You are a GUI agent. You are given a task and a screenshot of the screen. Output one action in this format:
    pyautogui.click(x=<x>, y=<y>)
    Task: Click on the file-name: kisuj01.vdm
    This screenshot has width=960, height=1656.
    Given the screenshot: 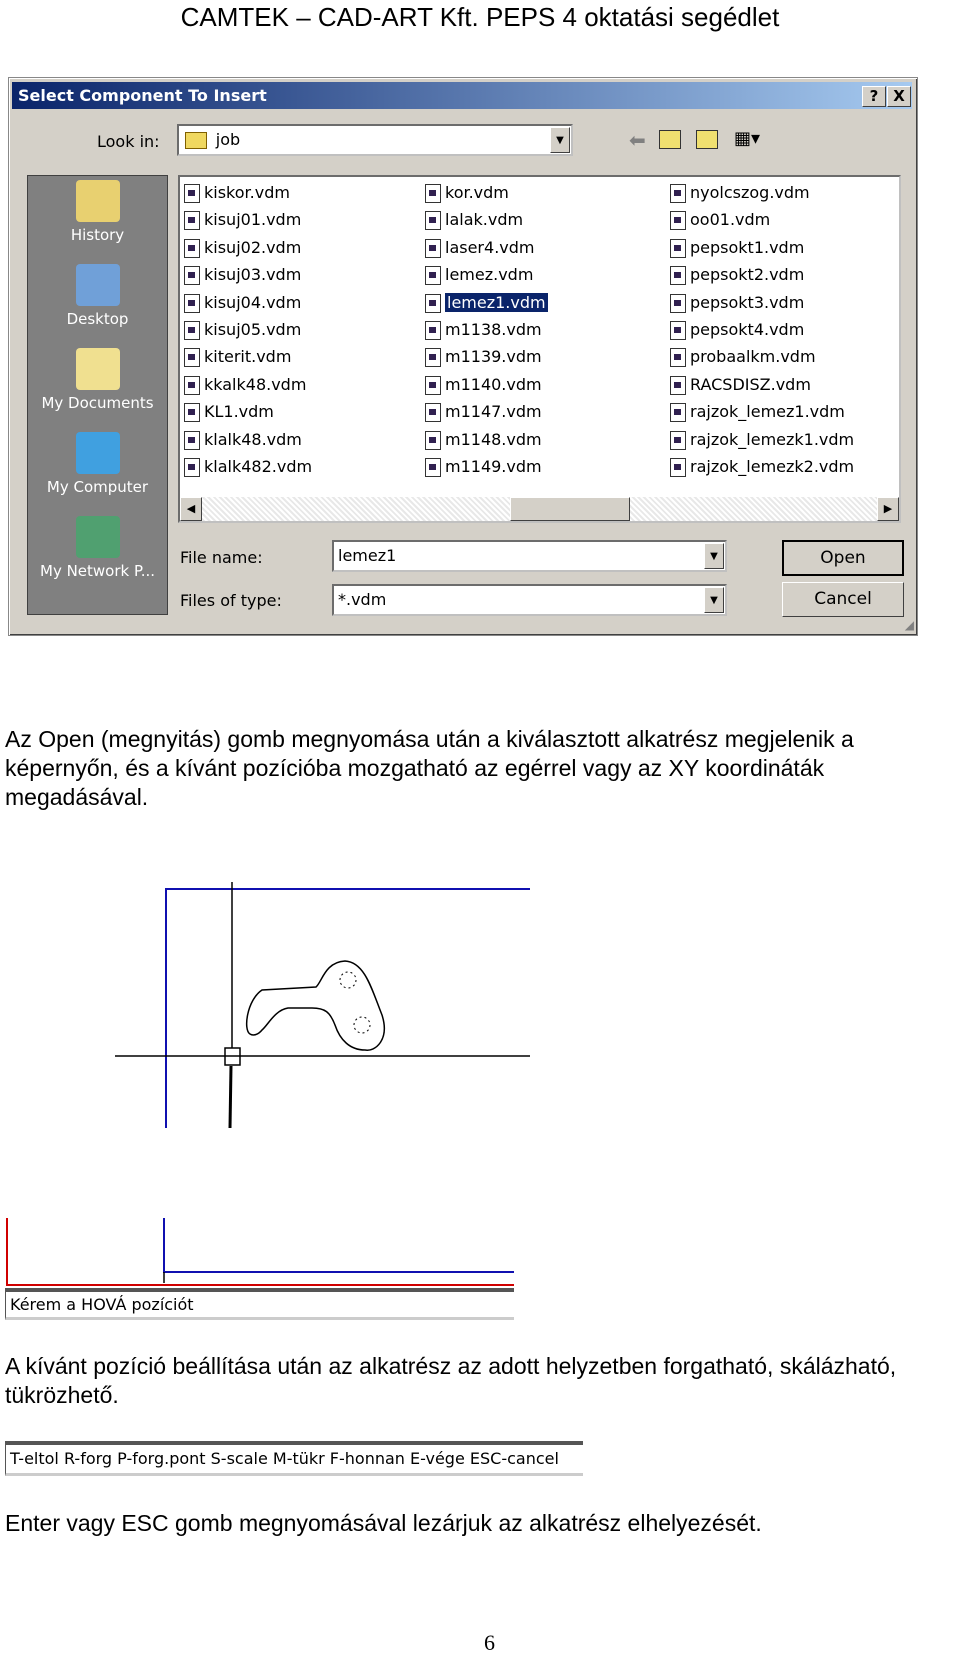 What is the action you would take?
    pyautogui.click(x=253, y=220)
    